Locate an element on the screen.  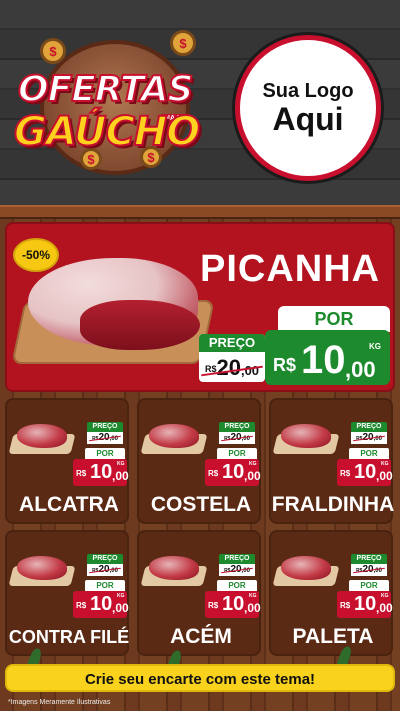
product-name: ACÉM is located at coordinates (201, 636).